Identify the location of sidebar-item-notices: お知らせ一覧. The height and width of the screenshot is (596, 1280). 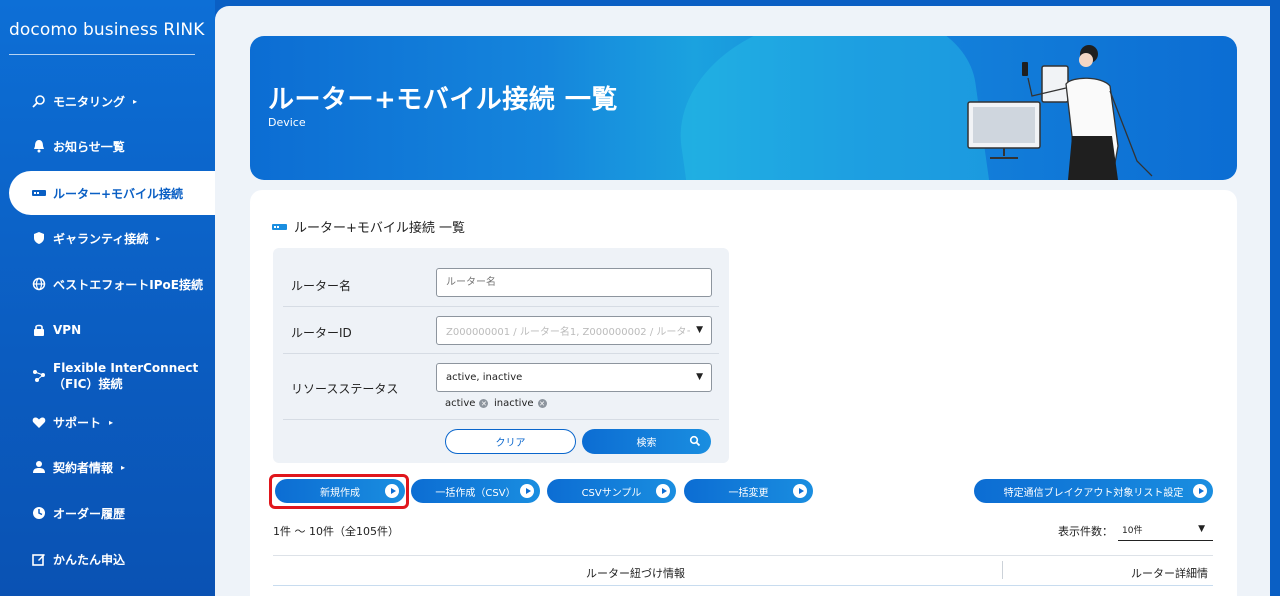
(107, 146).